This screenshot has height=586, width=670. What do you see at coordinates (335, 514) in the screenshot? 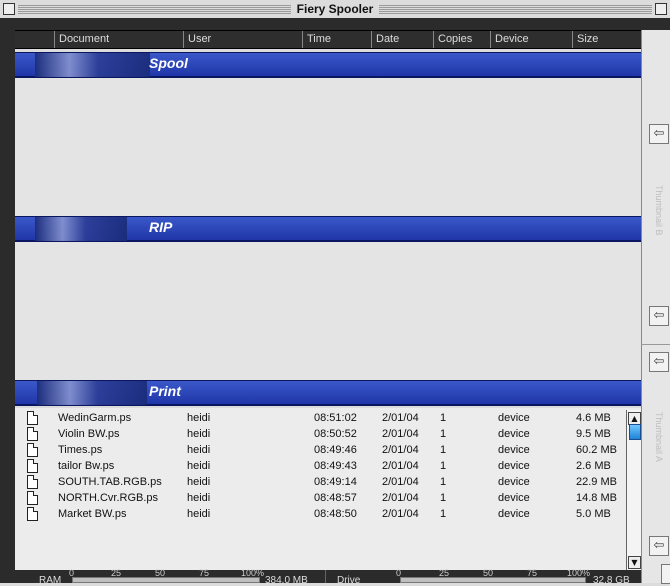
I see `cell-time: 08:48:50` at bounding box center [335, 514].